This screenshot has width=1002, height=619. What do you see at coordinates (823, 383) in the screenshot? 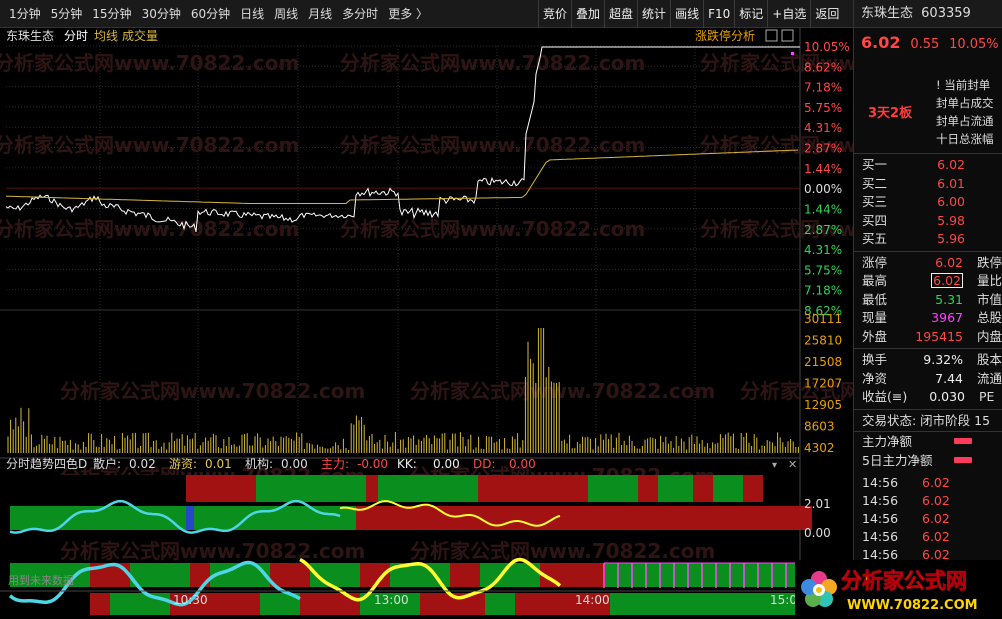
I see `volume-axis: 30111 25810 21508 17207 12905 8603 4302` at bounding box center [823, 383].